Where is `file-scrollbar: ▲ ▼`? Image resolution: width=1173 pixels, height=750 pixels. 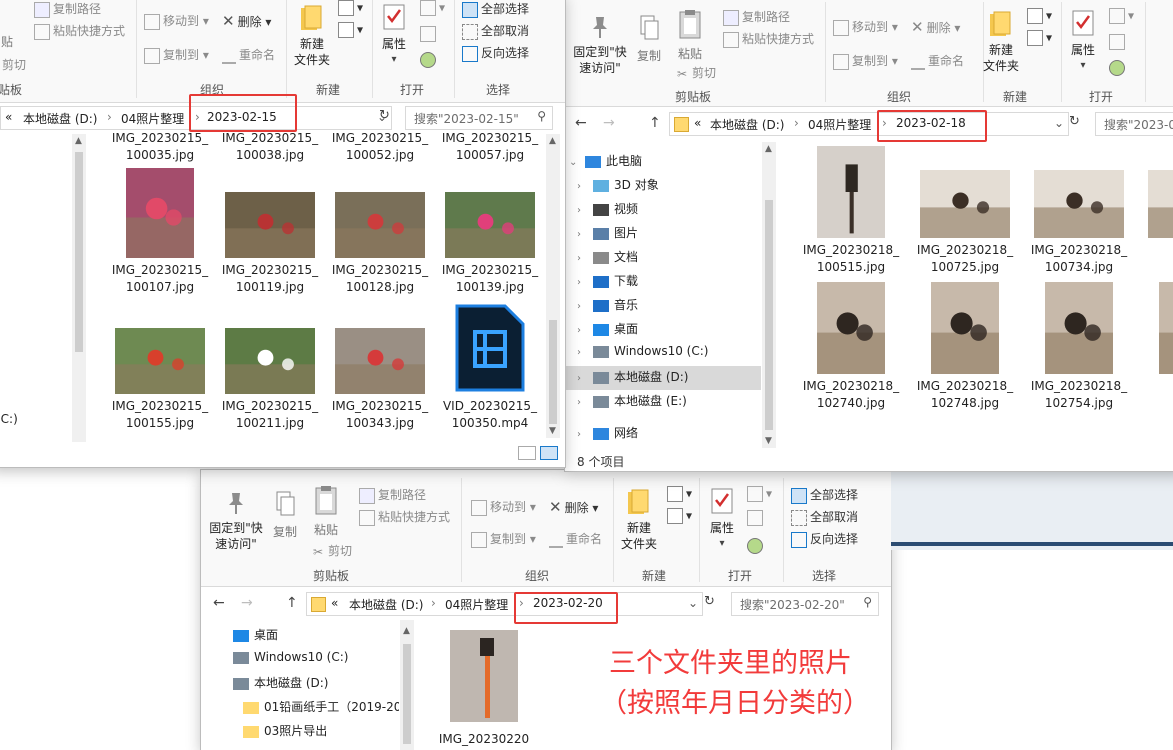
file-scrollbar: ▲ ▼ is located at coordinates (553, 286).